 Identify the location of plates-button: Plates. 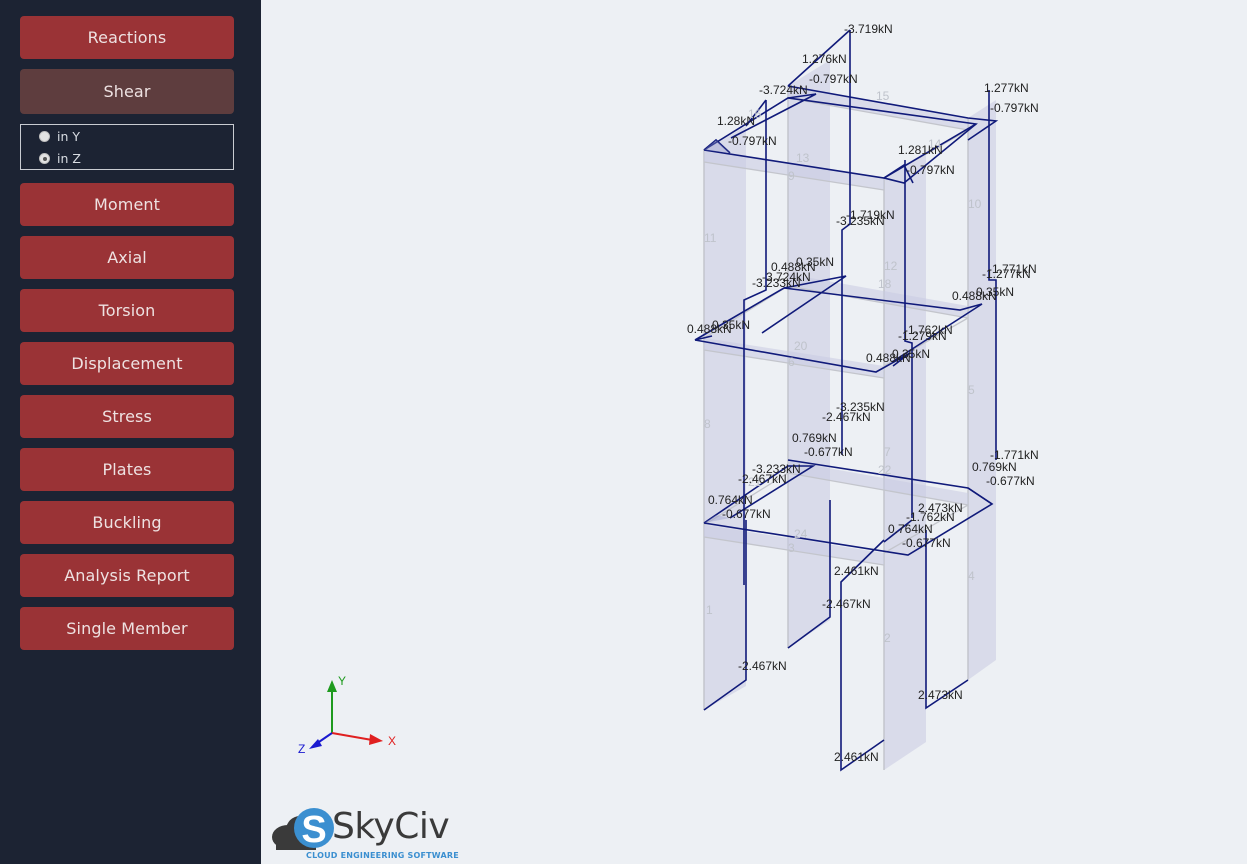
(127, 469).